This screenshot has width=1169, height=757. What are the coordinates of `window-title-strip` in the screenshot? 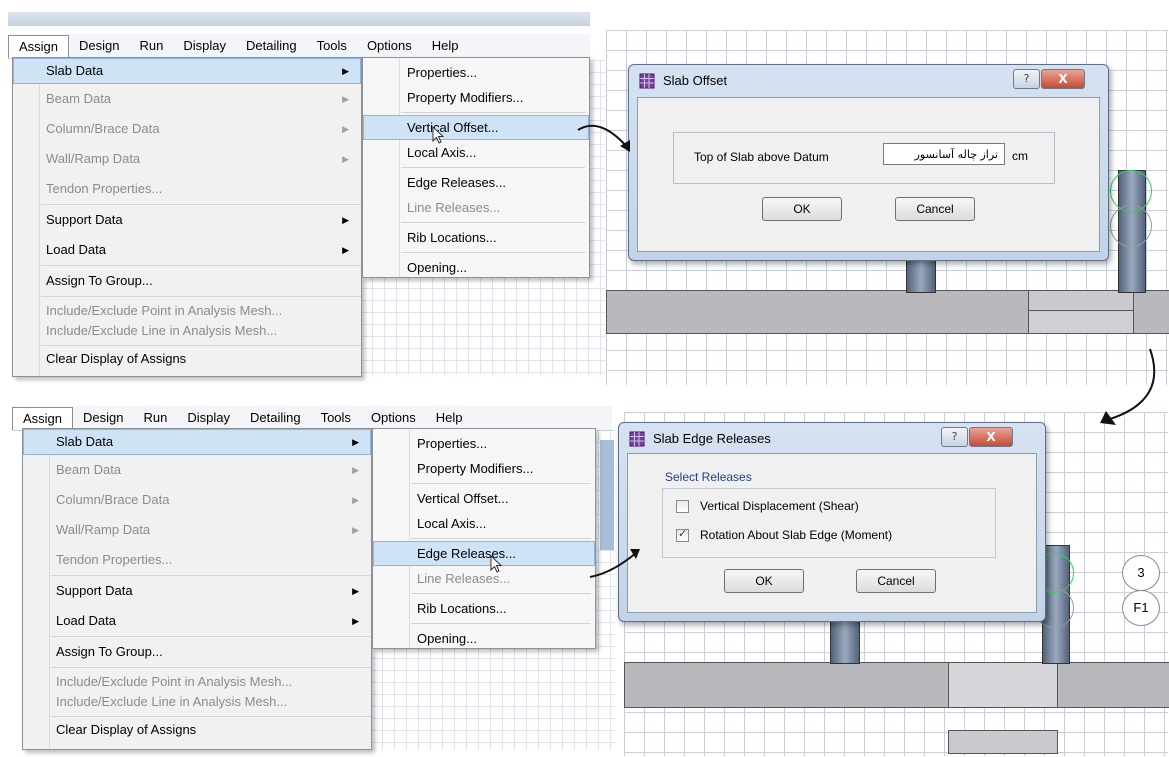 It's located at (299, 19).